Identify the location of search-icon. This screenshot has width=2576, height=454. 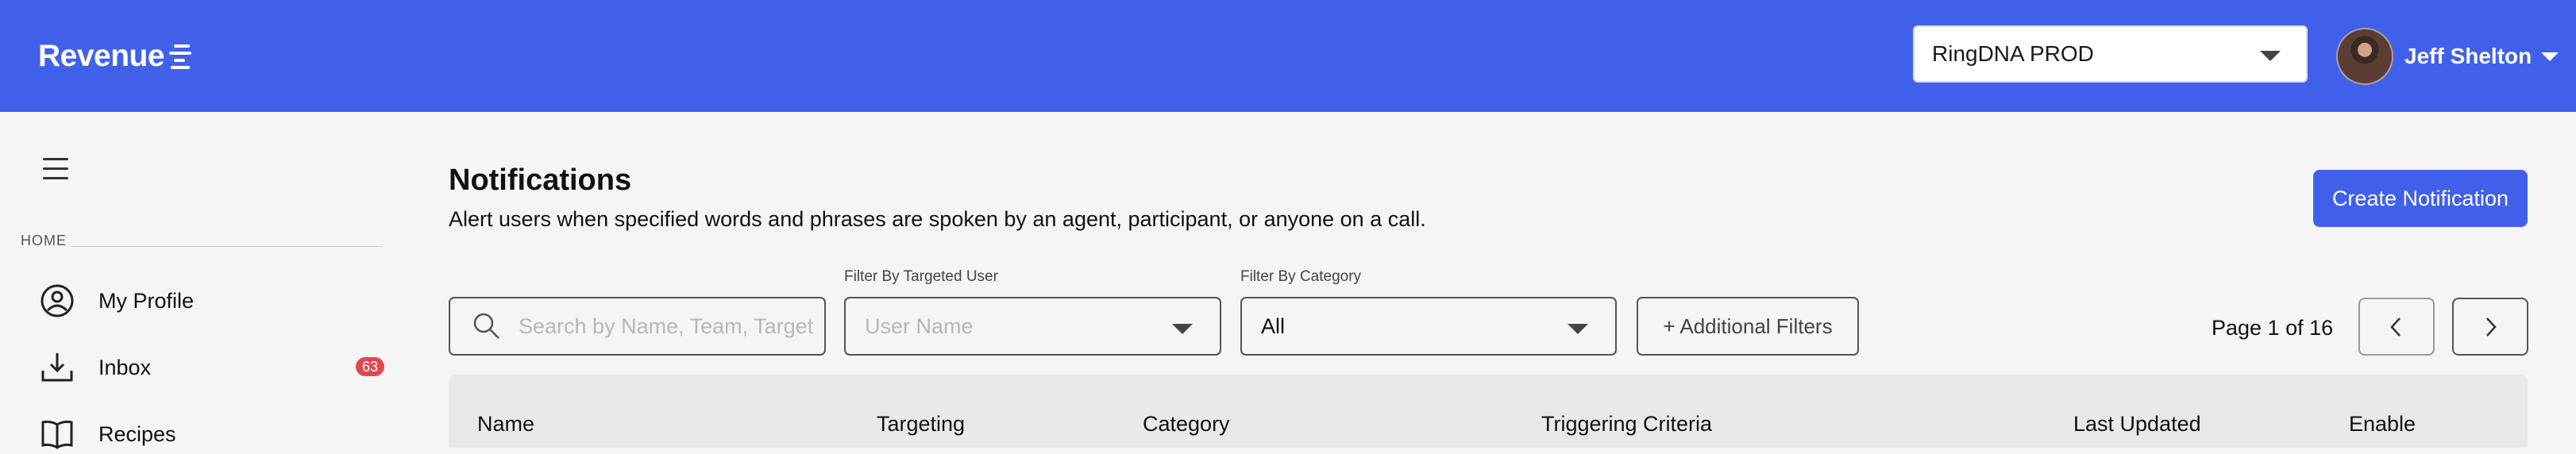
(487, 326).